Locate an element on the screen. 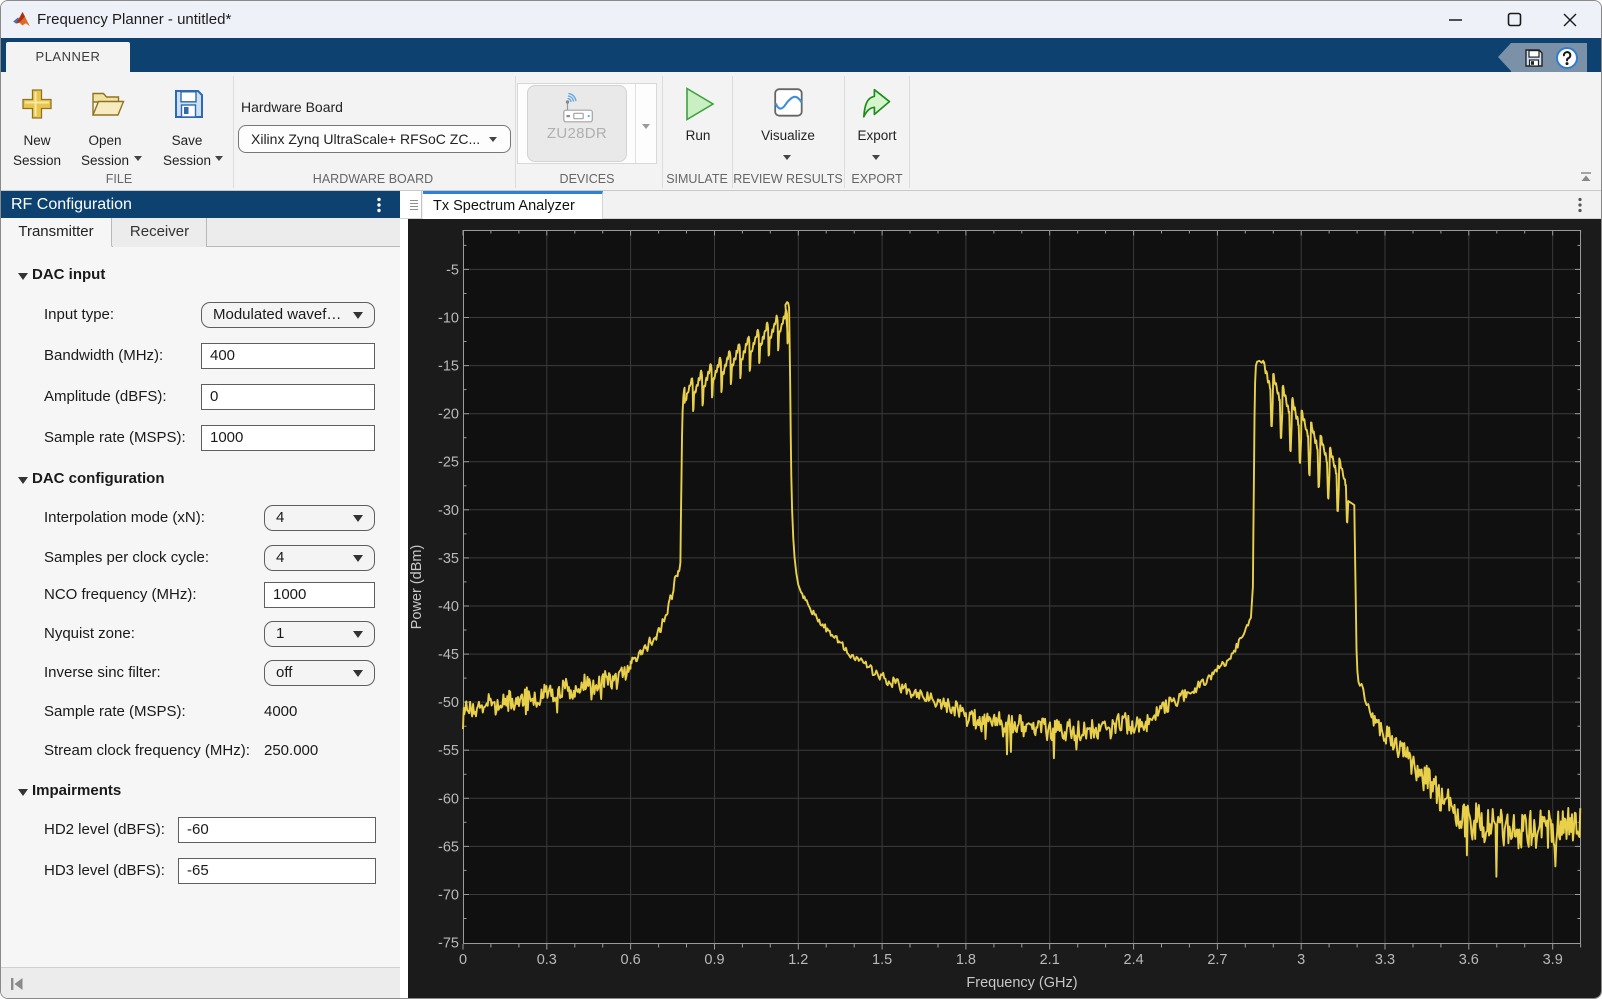 The width and height of the screenshot is (1602, 999). svg-text: 1.8 is located at coordinates (966, 960).